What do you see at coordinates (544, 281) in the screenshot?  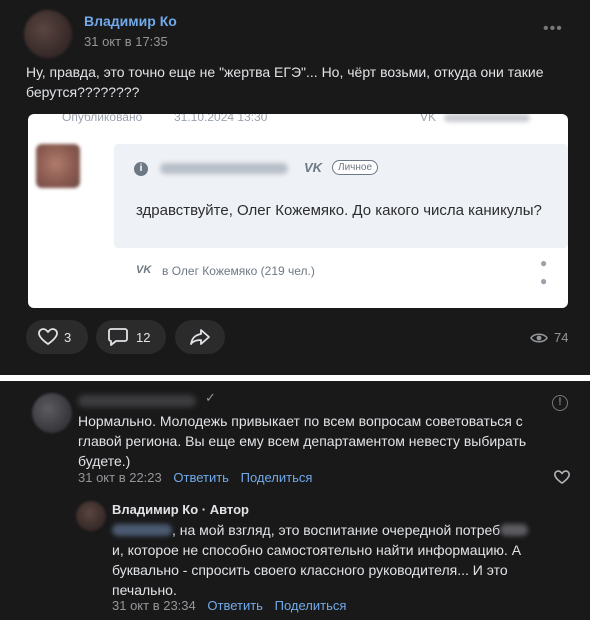 I see `chat-icon-2: ●` at bounding box center [544, 281].